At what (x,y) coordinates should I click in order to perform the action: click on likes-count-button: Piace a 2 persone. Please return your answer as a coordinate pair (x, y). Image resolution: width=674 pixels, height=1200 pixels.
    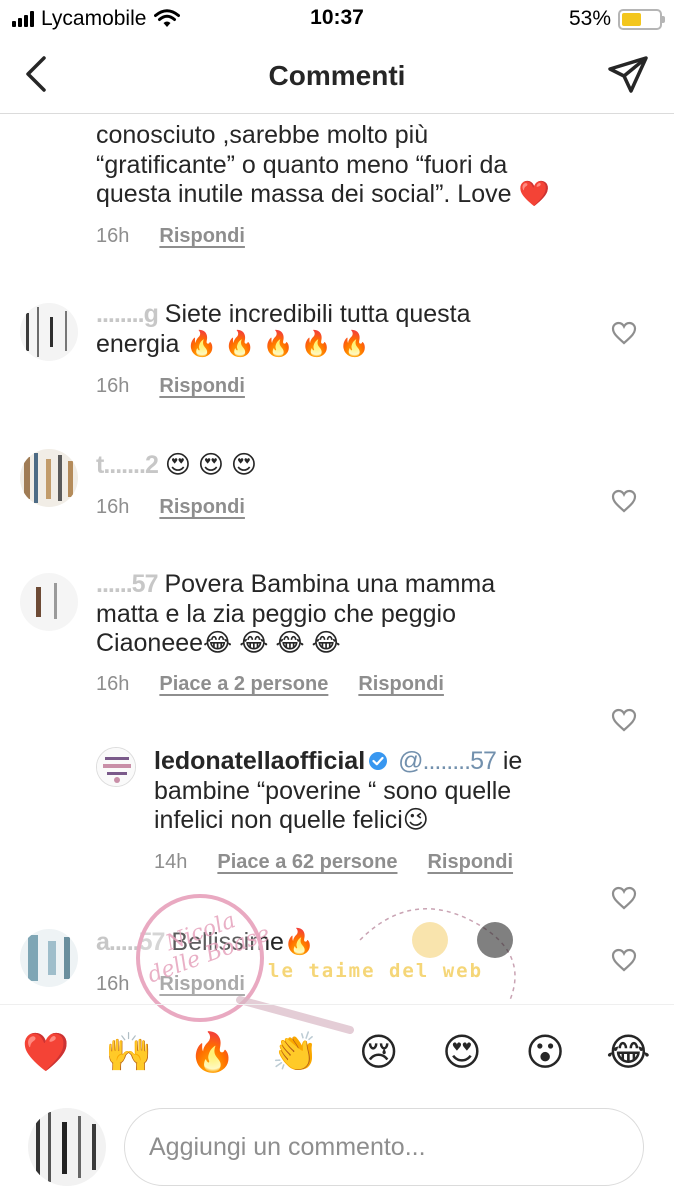
    Looking at the image, I should click on (243, 684).